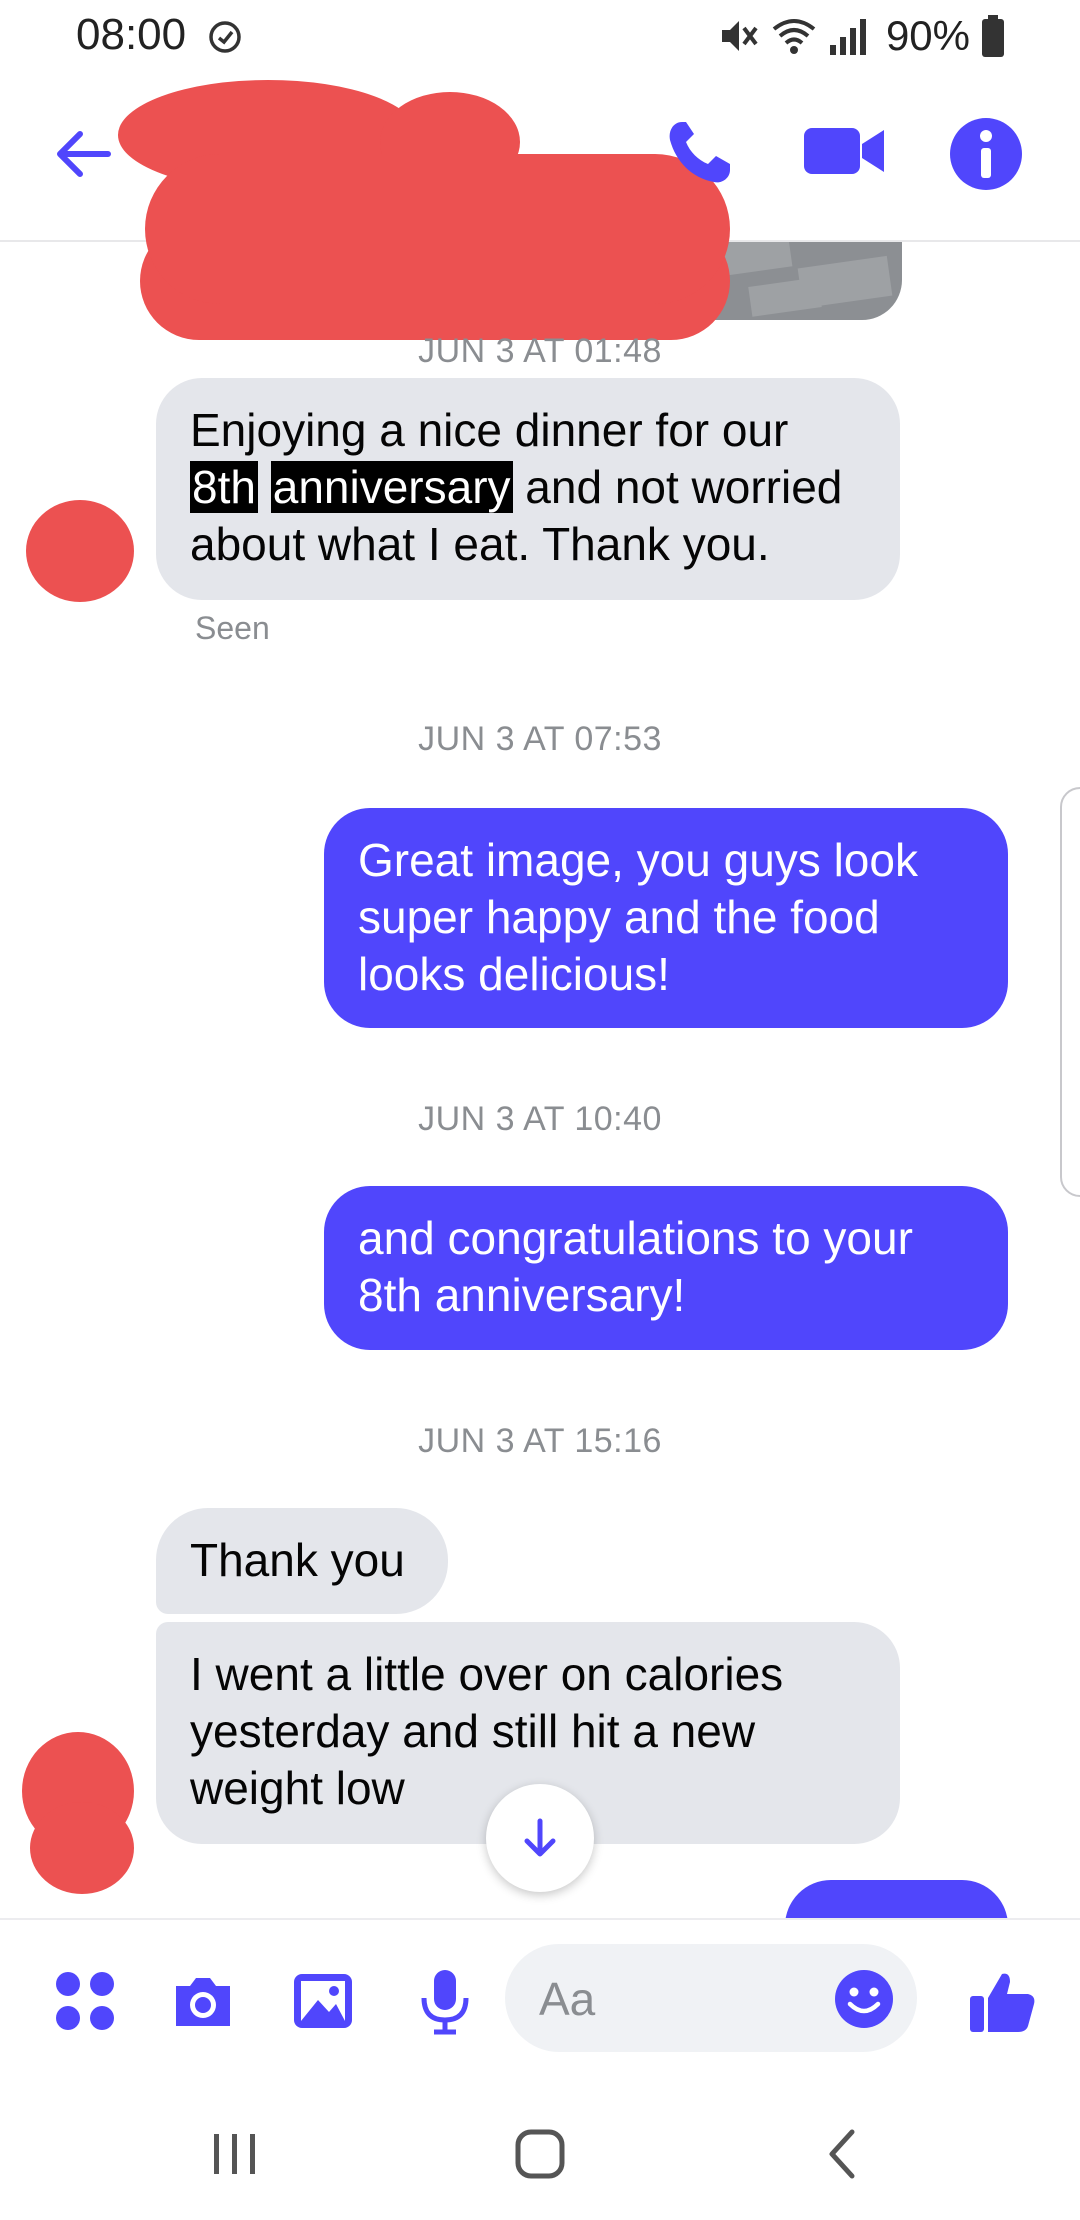 The height and width of the screenshot is (2220, 1080). What do you see at coordinates (232, 628) in the screenshot?
I see `seen-status: Seen` at bounding box center [232, 628].